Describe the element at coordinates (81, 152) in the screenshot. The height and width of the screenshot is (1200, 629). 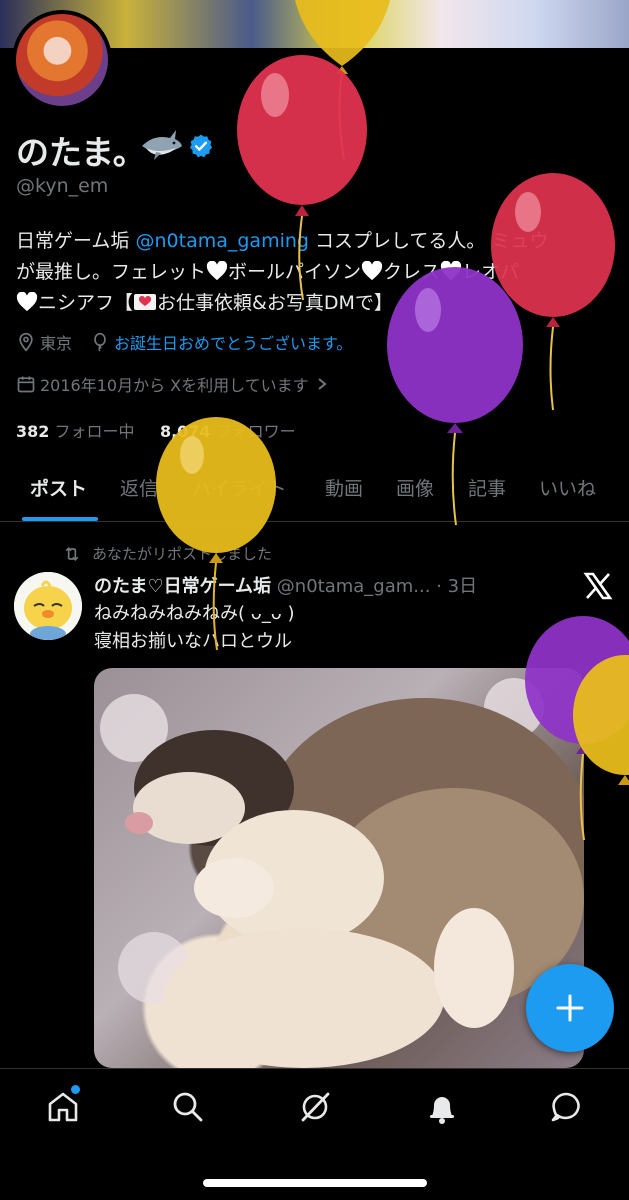
I see `profile-display-name: のたま。` at that location.